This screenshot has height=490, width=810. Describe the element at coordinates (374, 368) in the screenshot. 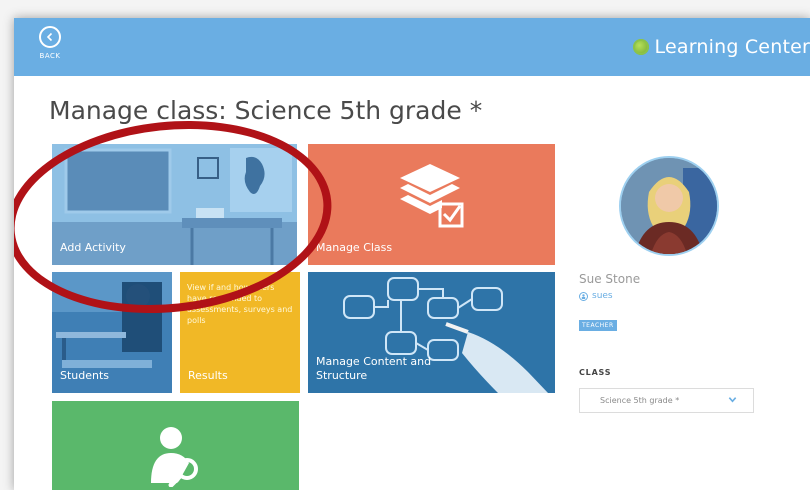

I see `manage-content-label: Manage Content and Structure` at that location.